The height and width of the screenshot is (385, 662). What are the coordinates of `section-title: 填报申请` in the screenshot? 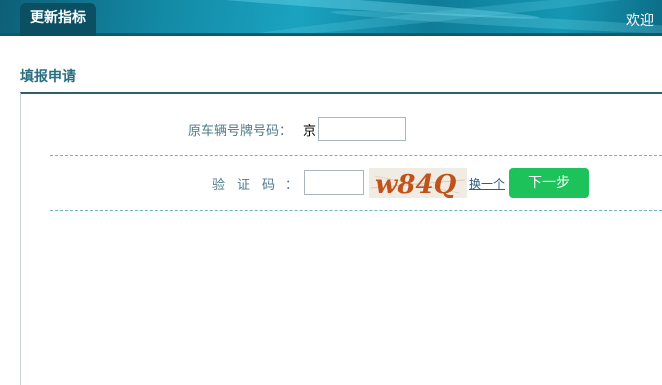 It's located at (48, 77).